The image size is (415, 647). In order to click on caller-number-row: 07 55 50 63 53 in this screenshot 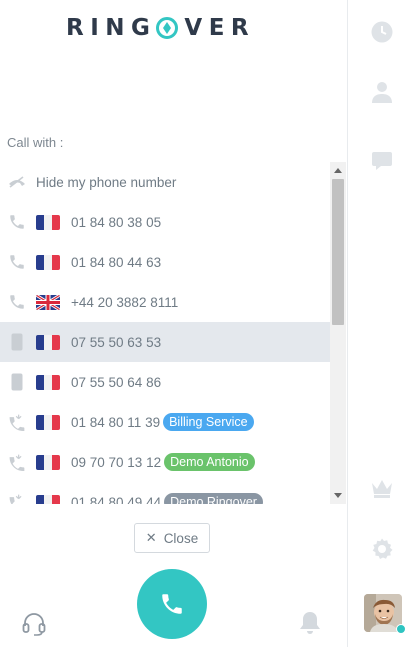, I will do `click(165, 342)`.